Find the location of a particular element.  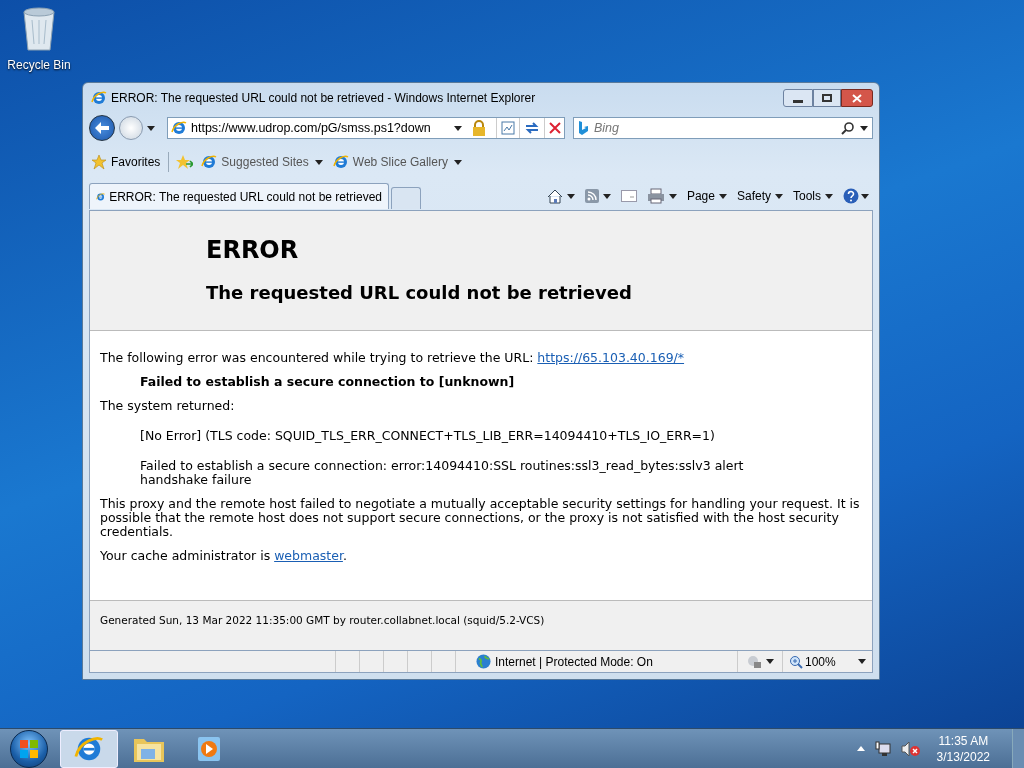

back-arrow-icon is located at coordinates (102, 128).